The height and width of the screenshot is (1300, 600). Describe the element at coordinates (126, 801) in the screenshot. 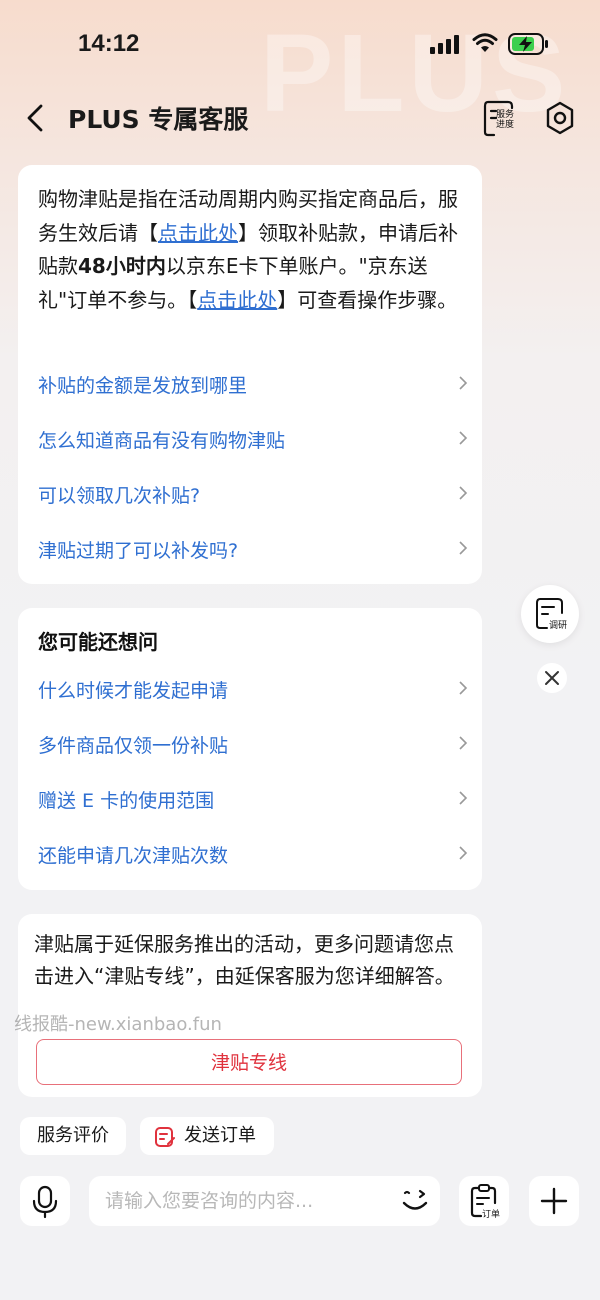

I see `question-label: 赠送 E 卡的使用范围` at that location.